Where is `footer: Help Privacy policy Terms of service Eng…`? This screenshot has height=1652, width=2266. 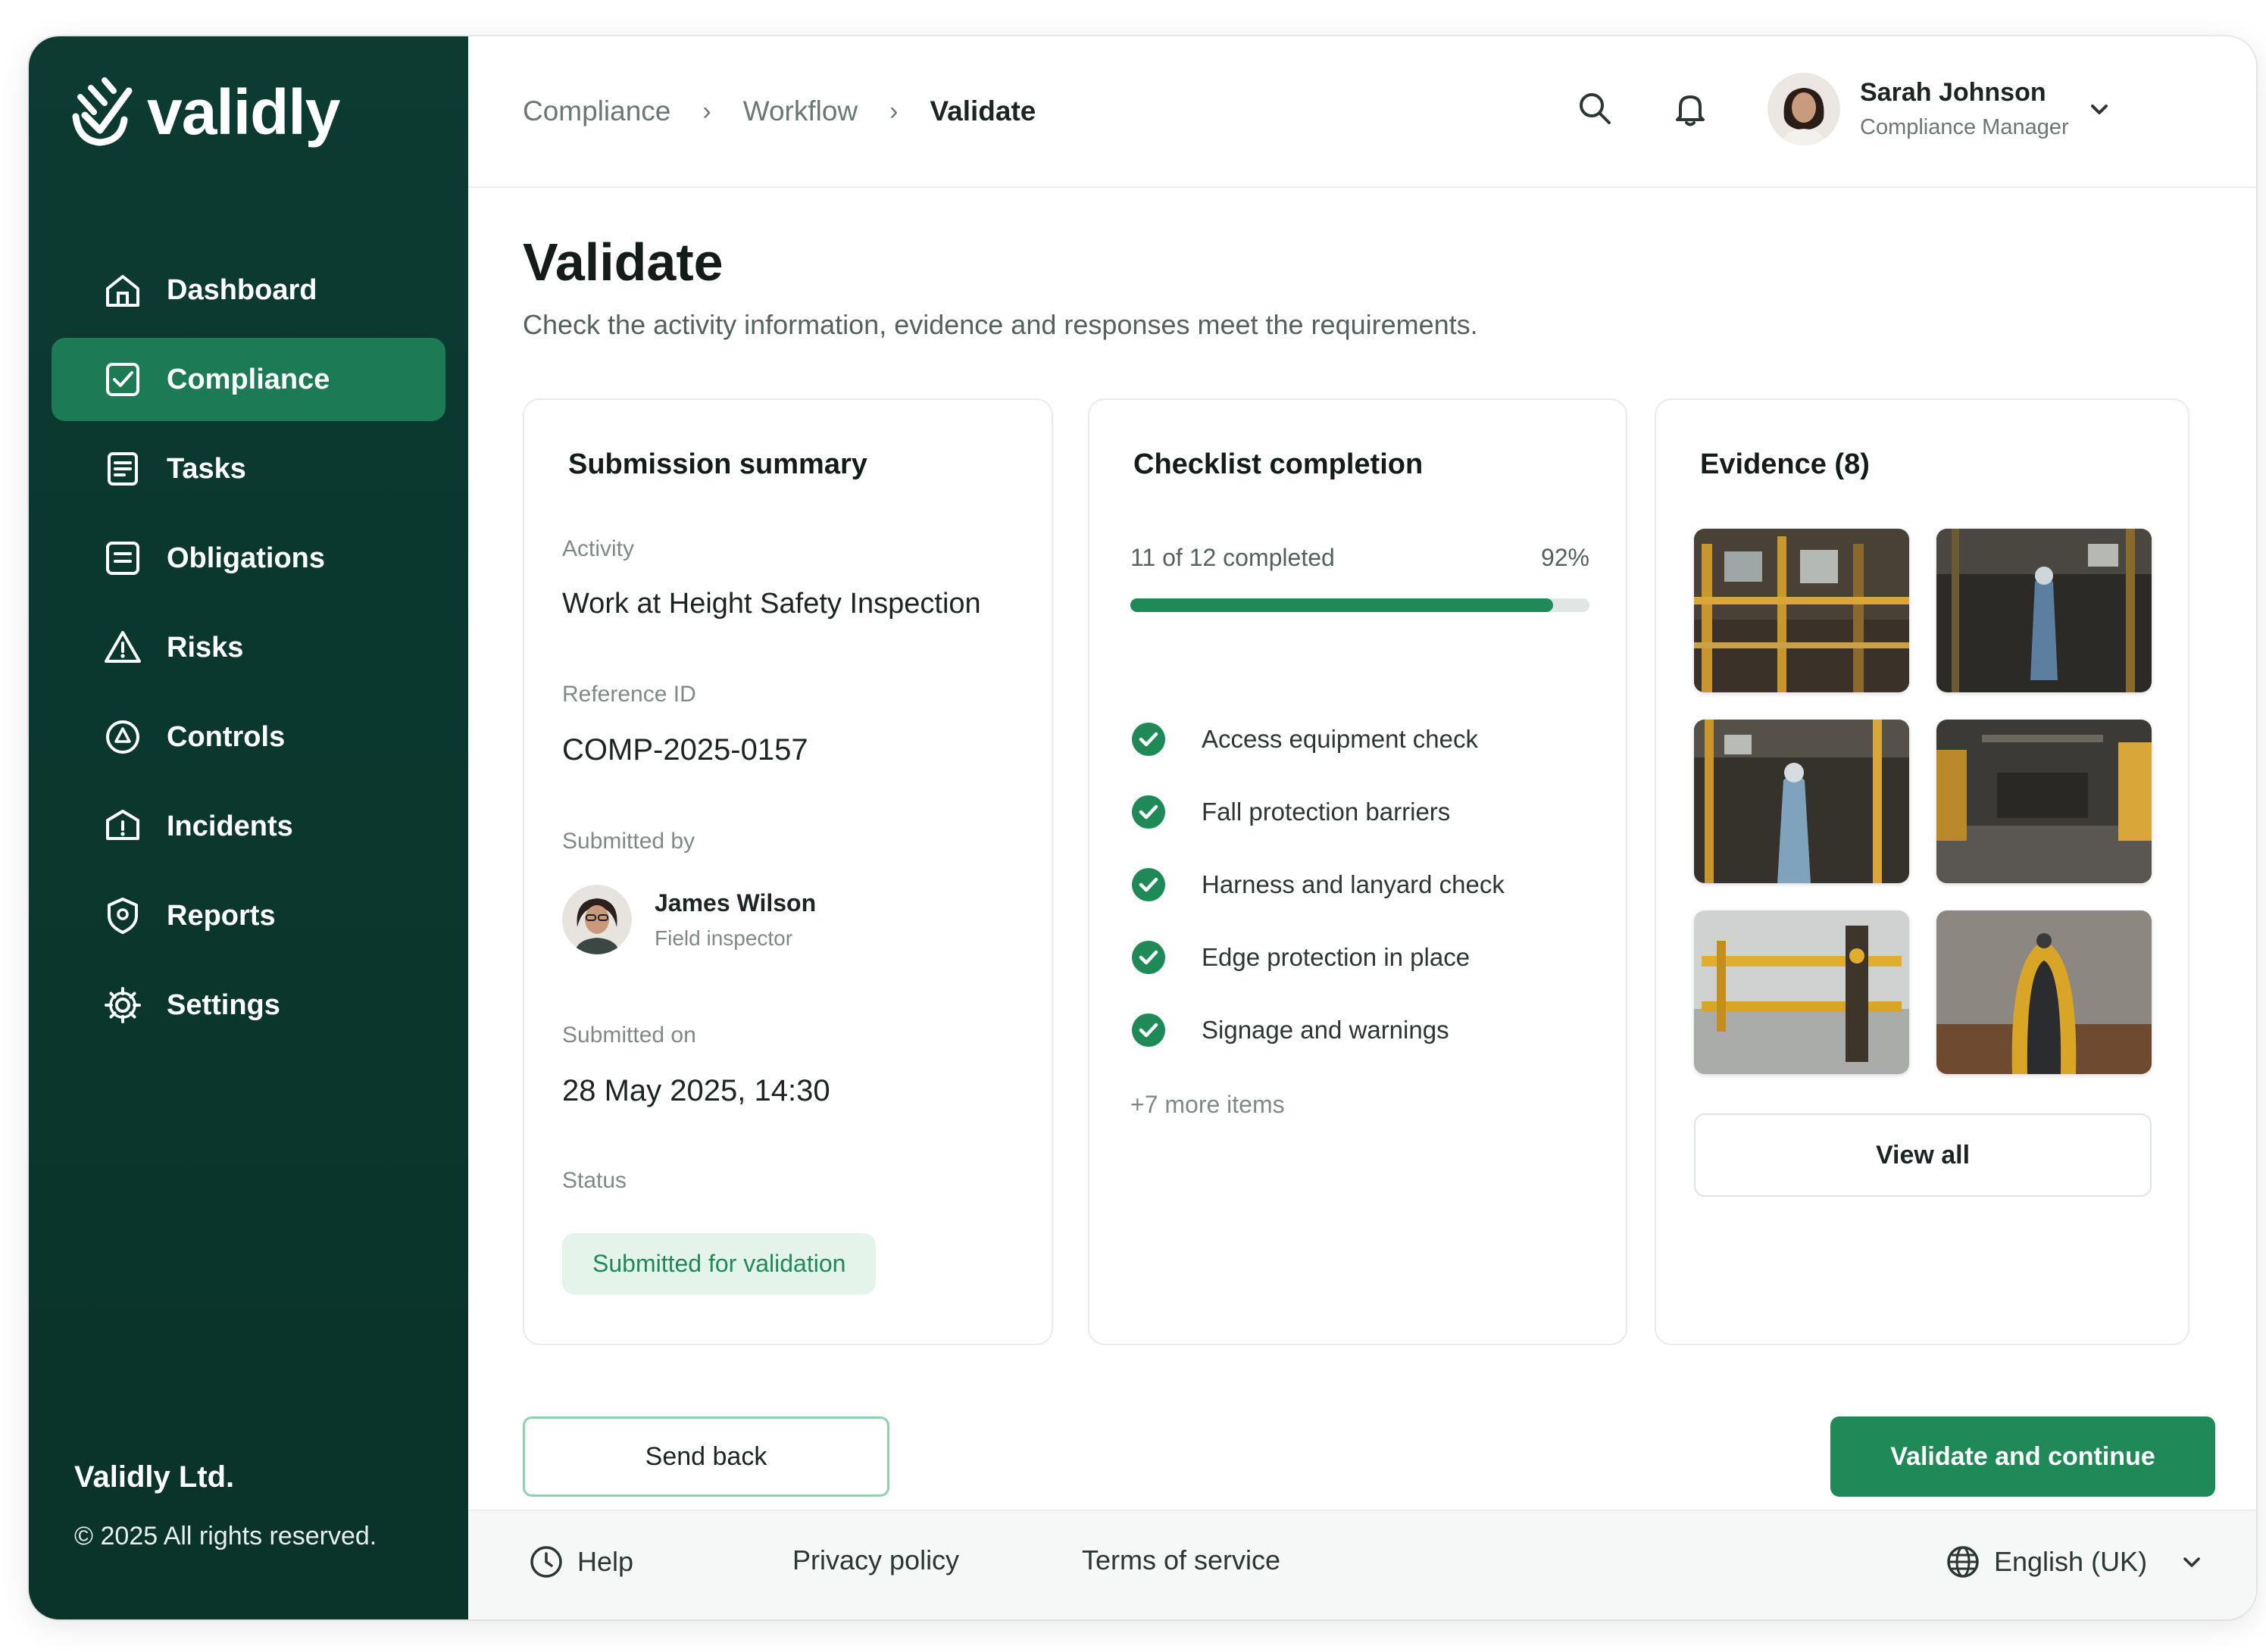 footer: Help Privacy policy Terms of service Eng… is located at coordinates (1362, 1564).